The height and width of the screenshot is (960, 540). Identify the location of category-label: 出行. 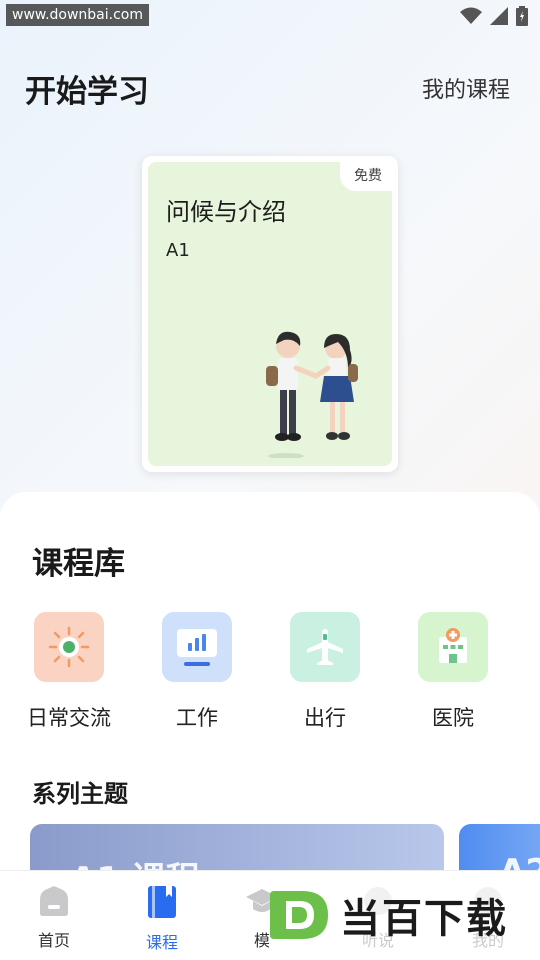
(325, 718).